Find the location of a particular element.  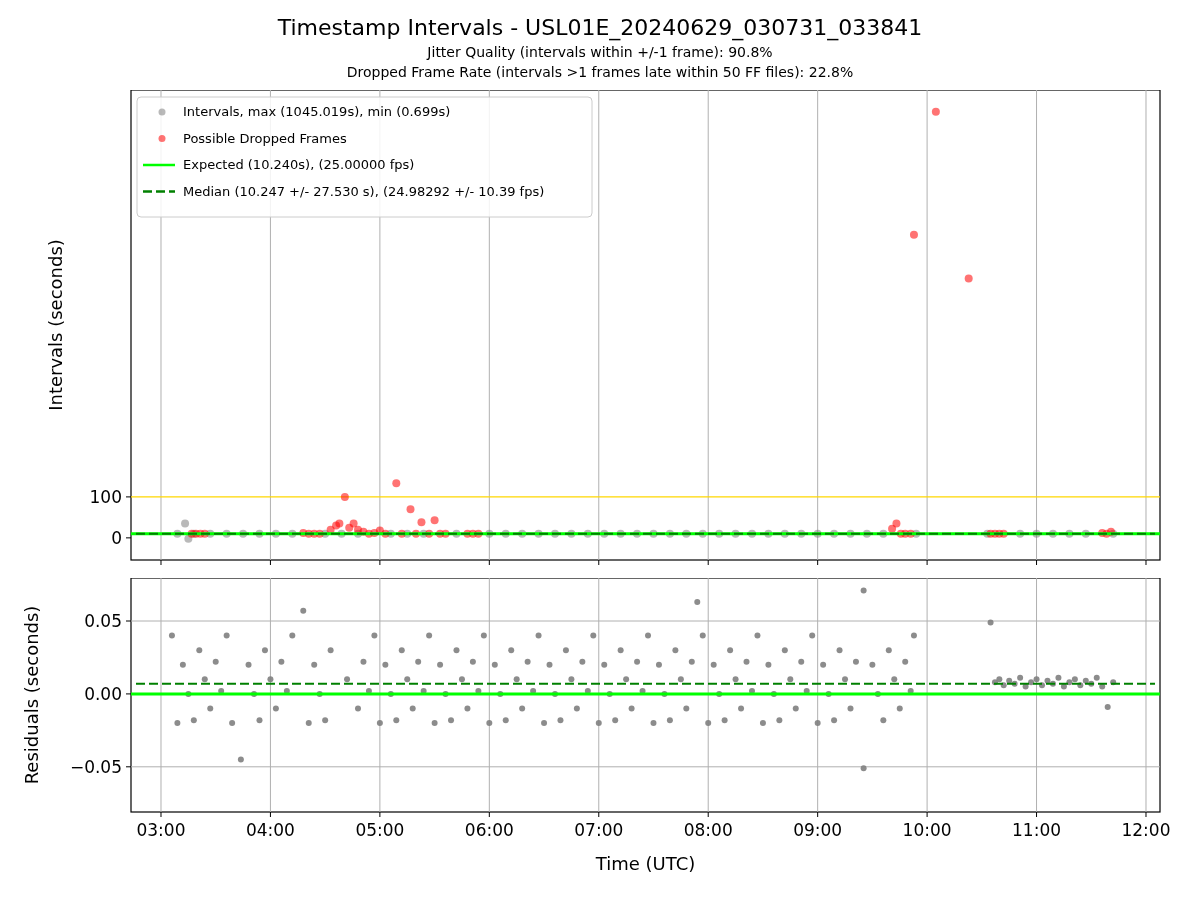

axis-tick-label: 0 is located at coordinates (116, 537).